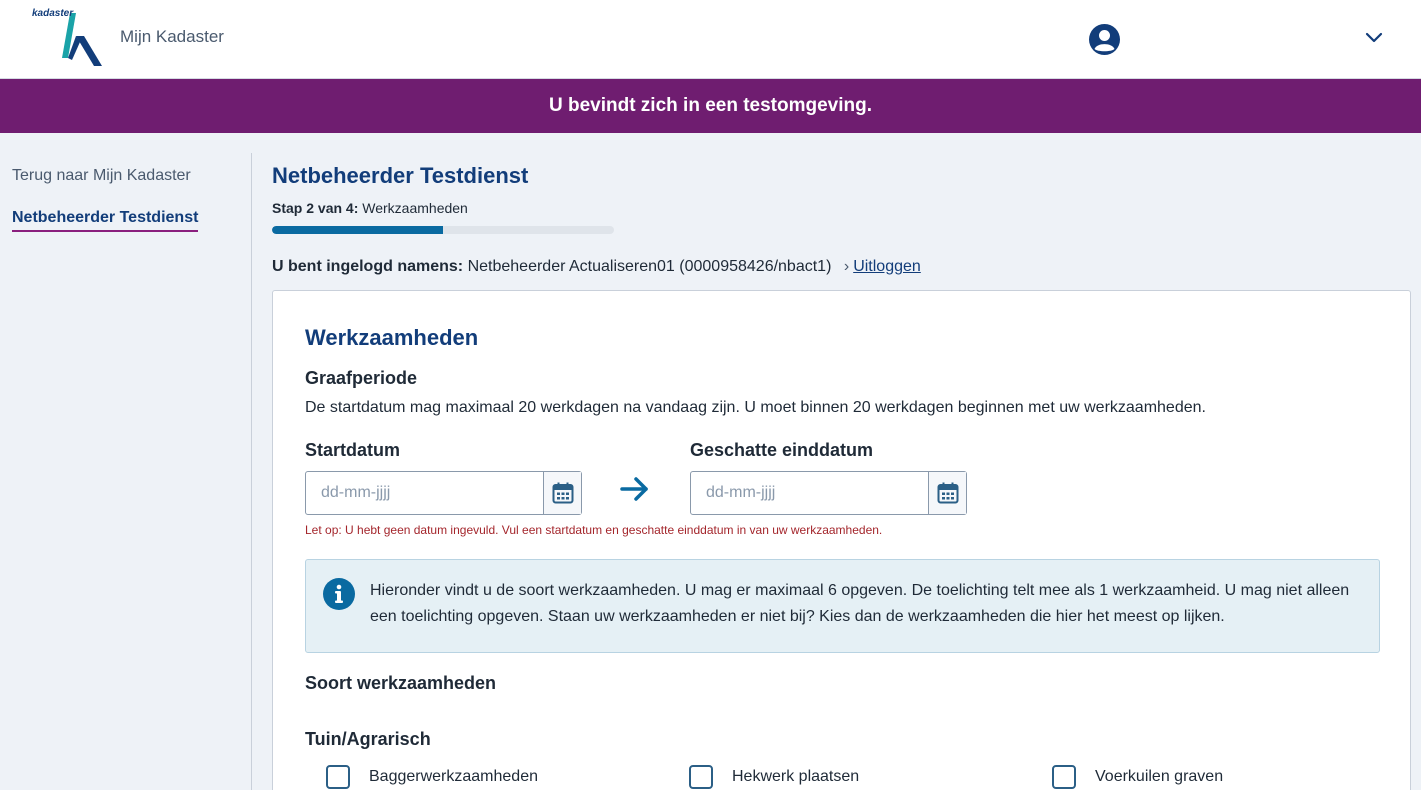 This screenshot has width=1421, height=790. I want to click on start-date-input, so click(424, 493).